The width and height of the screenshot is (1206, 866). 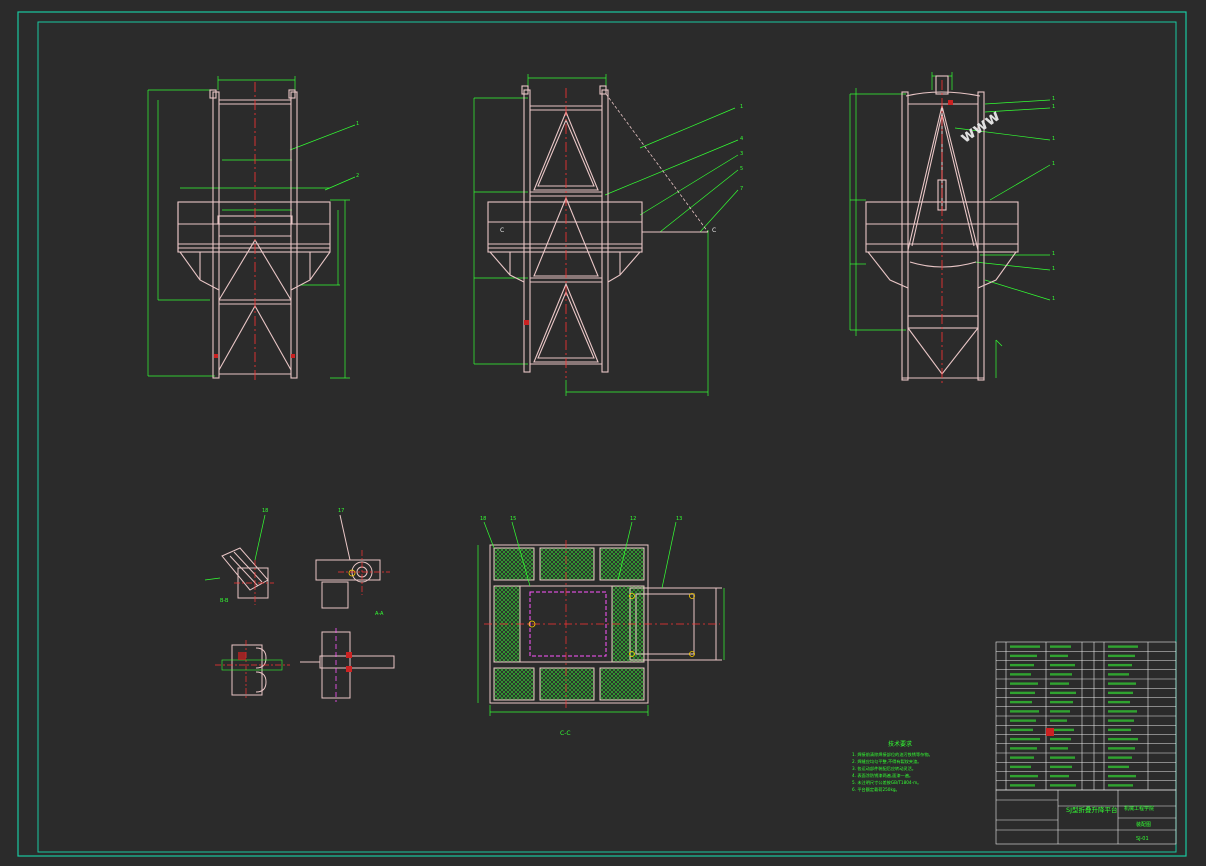 I want to click on right-leader-label-2: 1, so click(x=1053, y=107).